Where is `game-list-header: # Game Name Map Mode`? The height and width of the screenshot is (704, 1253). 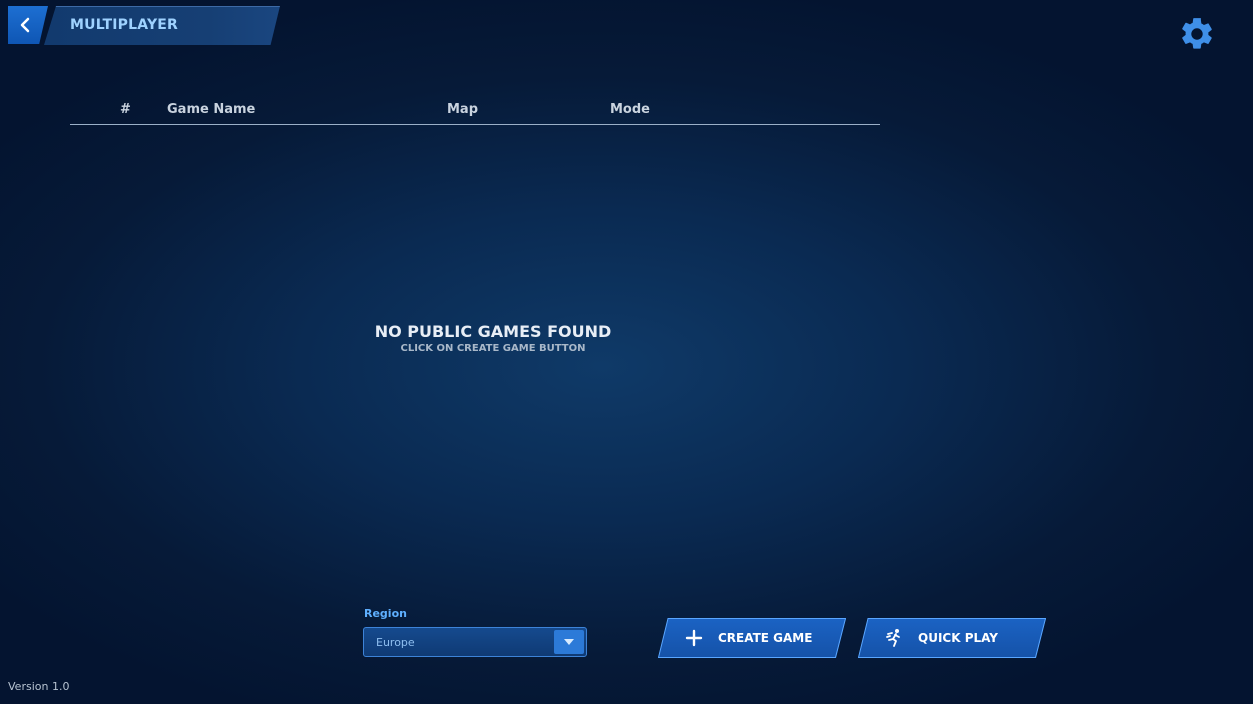 game-list-header: # Game Name Map Mode is located at coordinates (475, 112).